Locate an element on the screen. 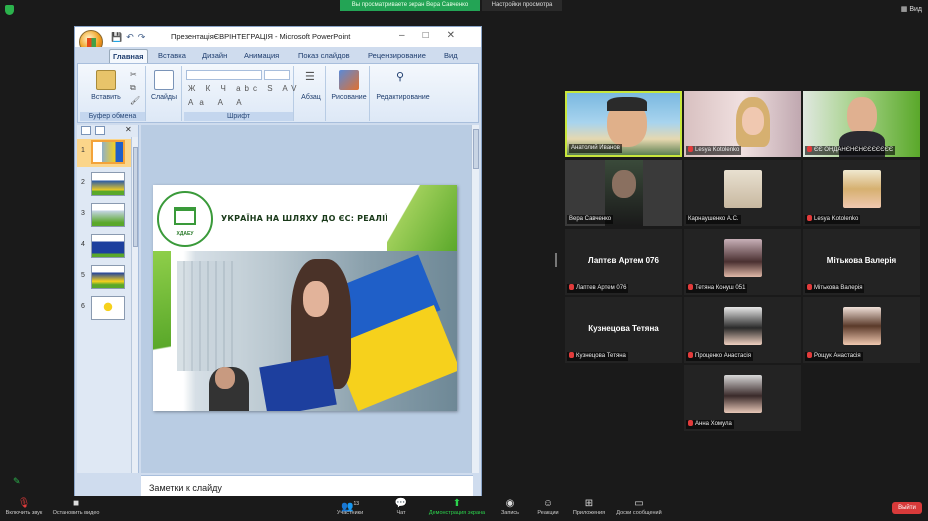  paste-icon is located at coordinates (106, 80).